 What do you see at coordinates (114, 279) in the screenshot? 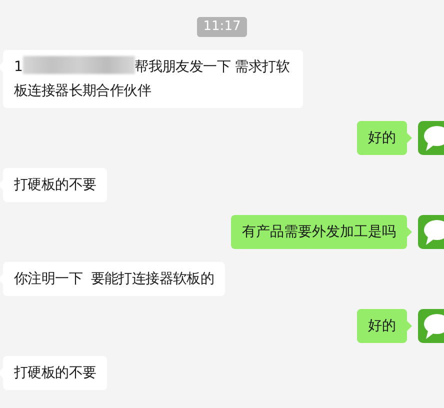
I see `message-bubble: 你注明一下 要能打连接器软板的` at bounding box center [114, 279].